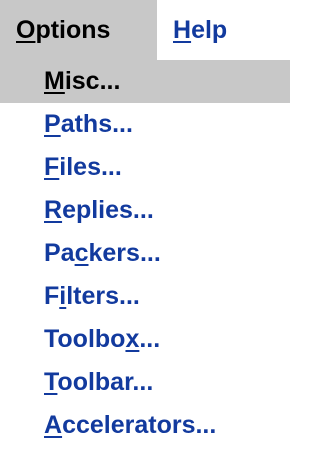  Describe the element at coordinates (85, 339) in the screenshot. I see `menu-item-prefix: Toolbo` at that location.